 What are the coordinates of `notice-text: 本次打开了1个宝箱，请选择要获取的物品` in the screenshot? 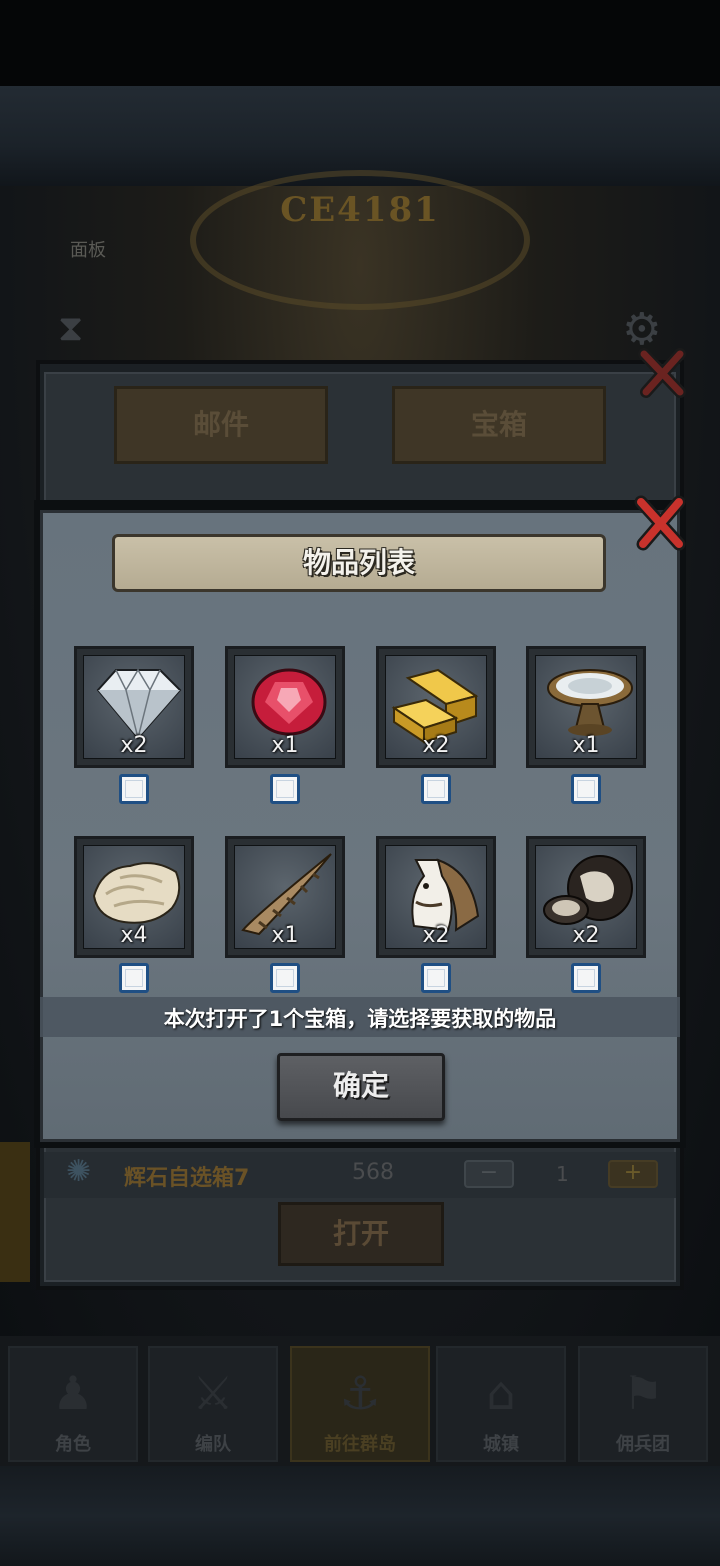 It's located at (360, 1019).